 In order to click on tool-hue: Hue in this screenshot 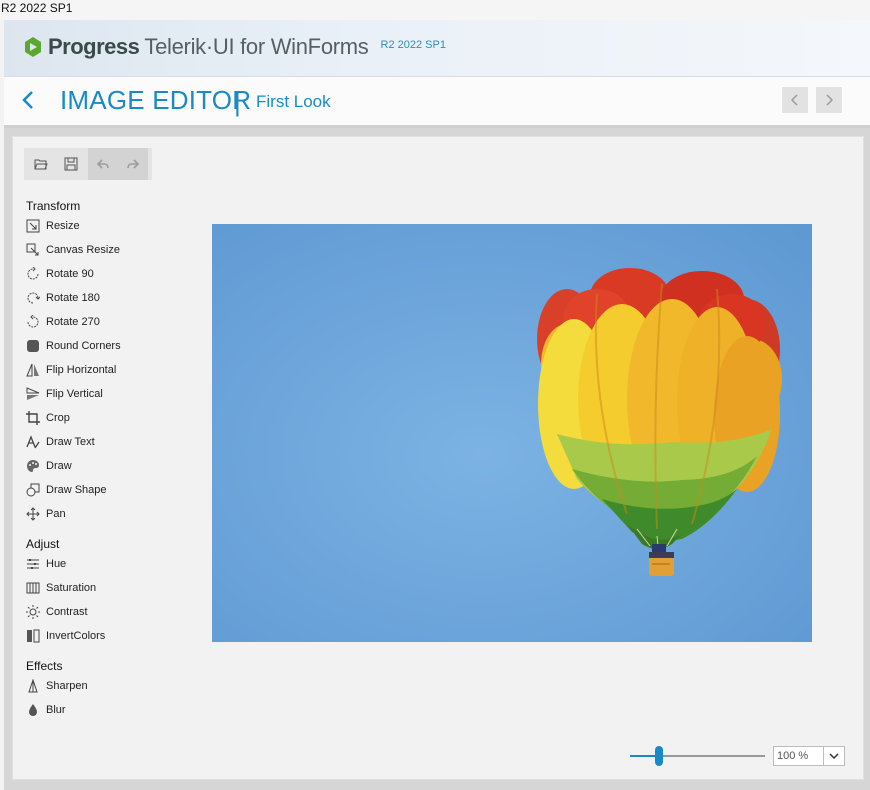, I will do `click(111, 564)`.